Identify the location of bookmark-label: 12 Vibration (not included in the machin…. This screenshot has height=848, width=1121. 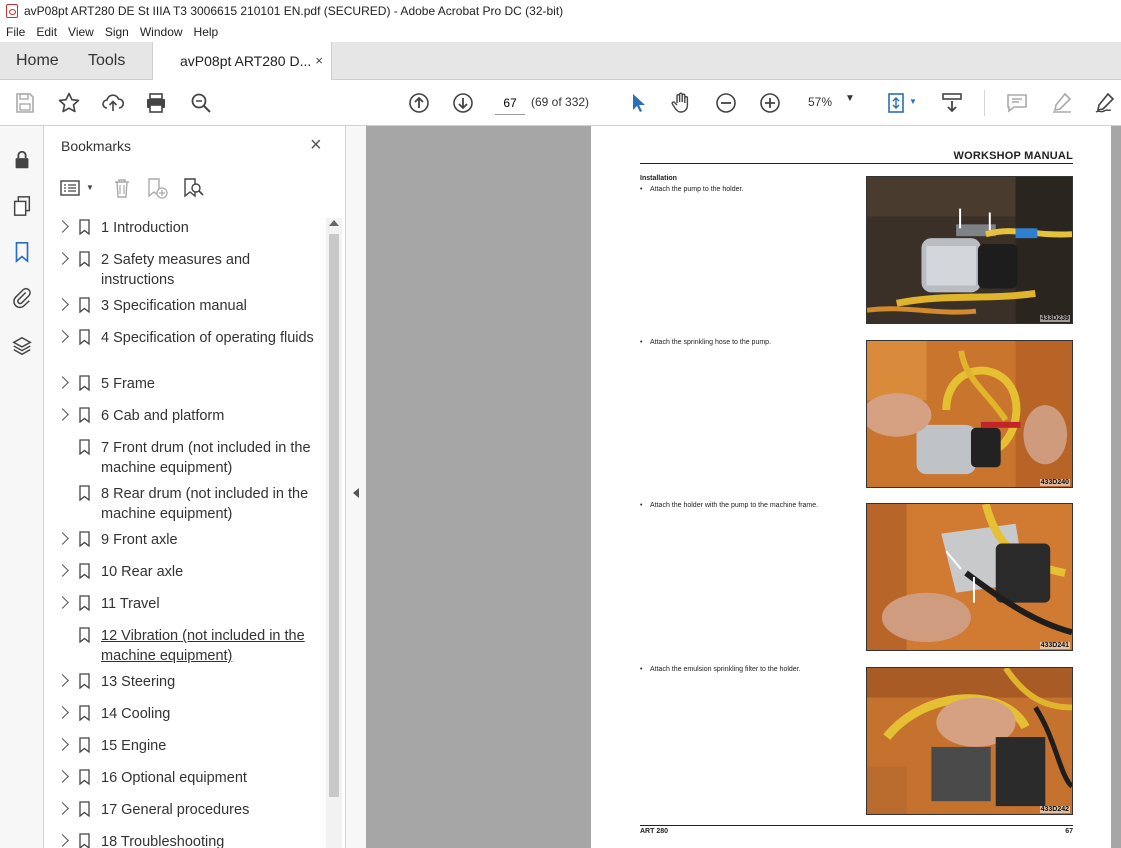
(203, 646).